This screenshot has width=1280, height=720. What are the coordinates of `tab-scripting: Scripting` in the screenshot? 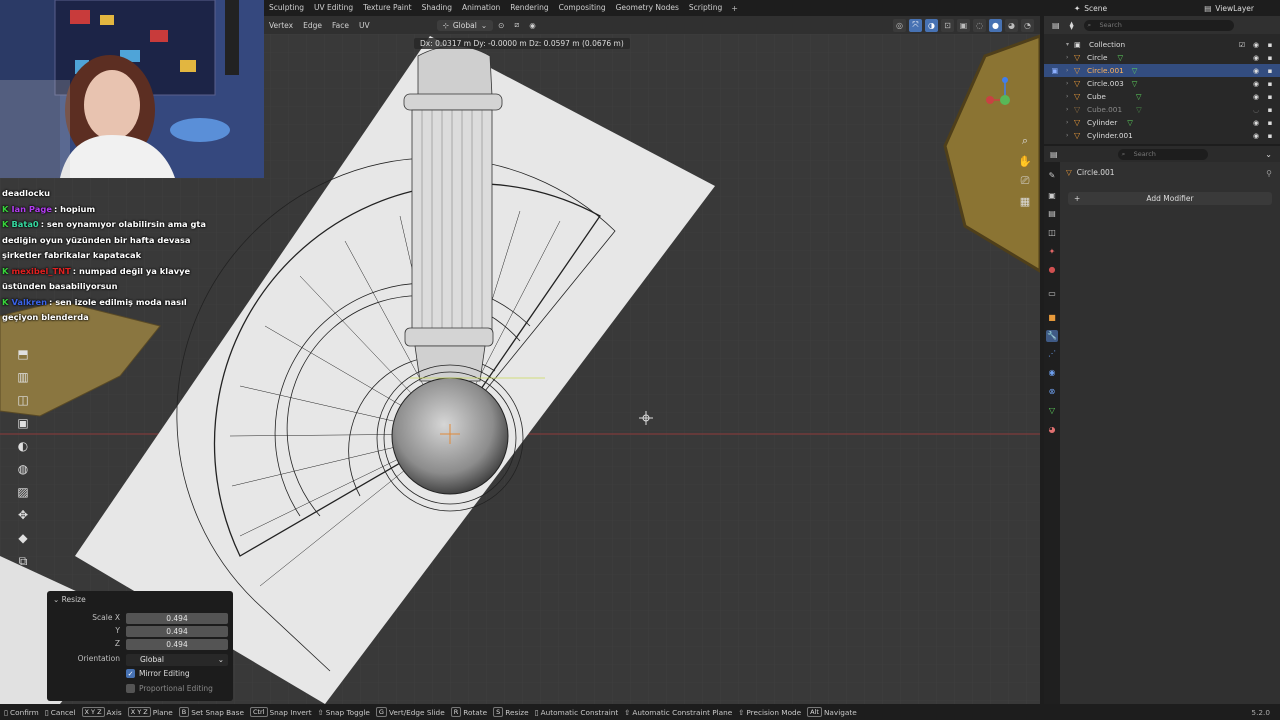 It's located at (705, 8).